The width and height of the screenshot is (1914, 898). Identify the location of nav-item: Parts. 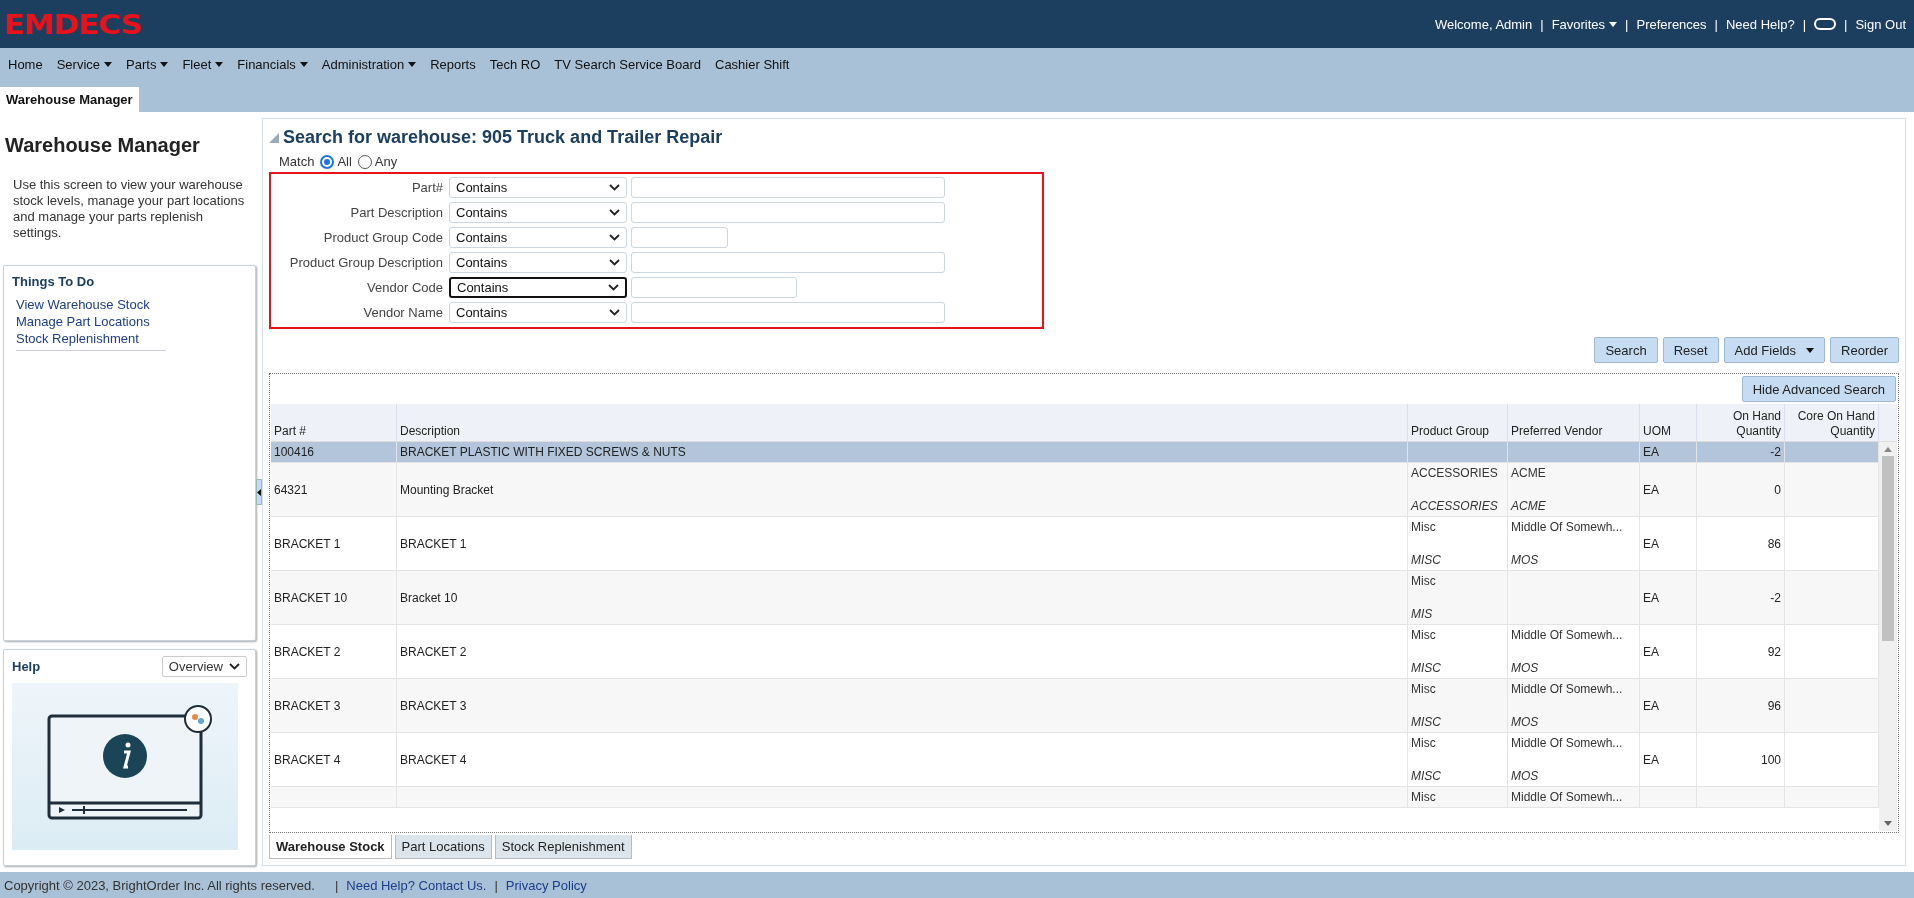
(147, 64).